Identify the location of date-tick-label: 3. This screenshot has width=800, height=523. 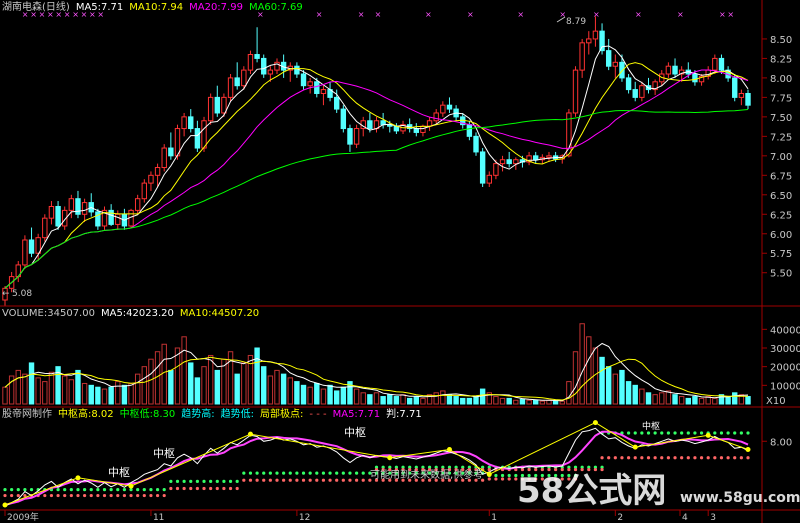
(713, 518).